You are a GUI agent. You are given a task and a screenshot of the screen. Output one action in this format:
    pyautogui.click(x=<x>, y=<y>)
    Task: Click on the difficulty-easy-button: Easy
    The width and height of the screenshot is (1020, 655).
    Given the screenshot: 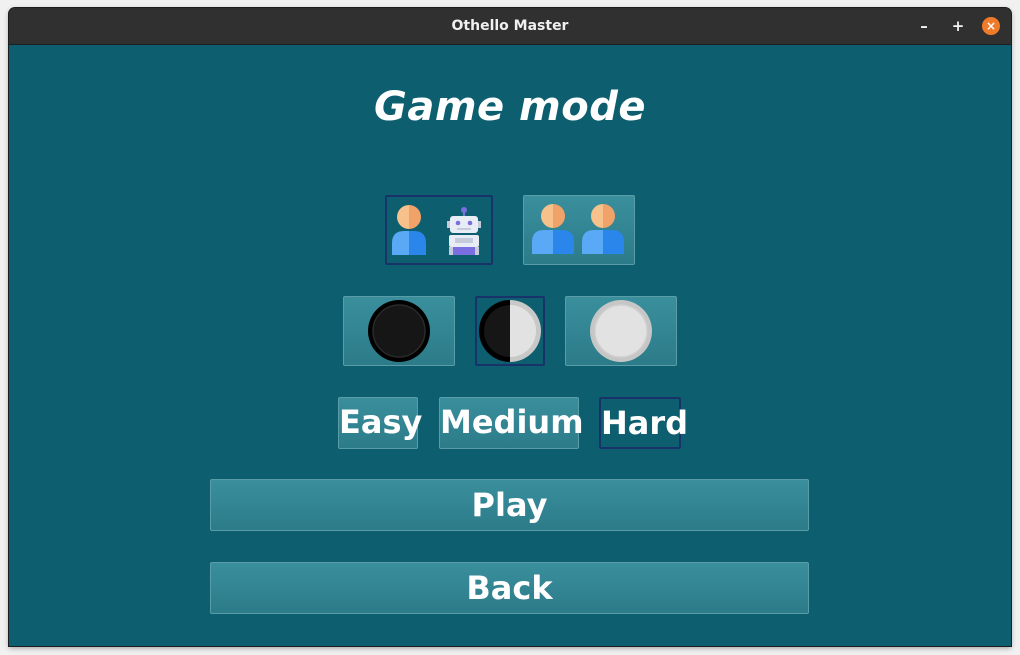 What is the action you would take?
    pyautogui.click(x=380, y=423)
    